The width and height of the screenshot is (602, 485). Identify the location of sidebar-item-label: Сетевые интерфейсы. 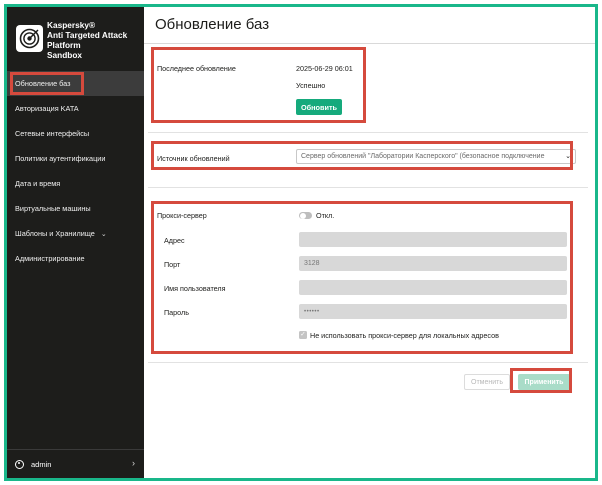
(52, 133).